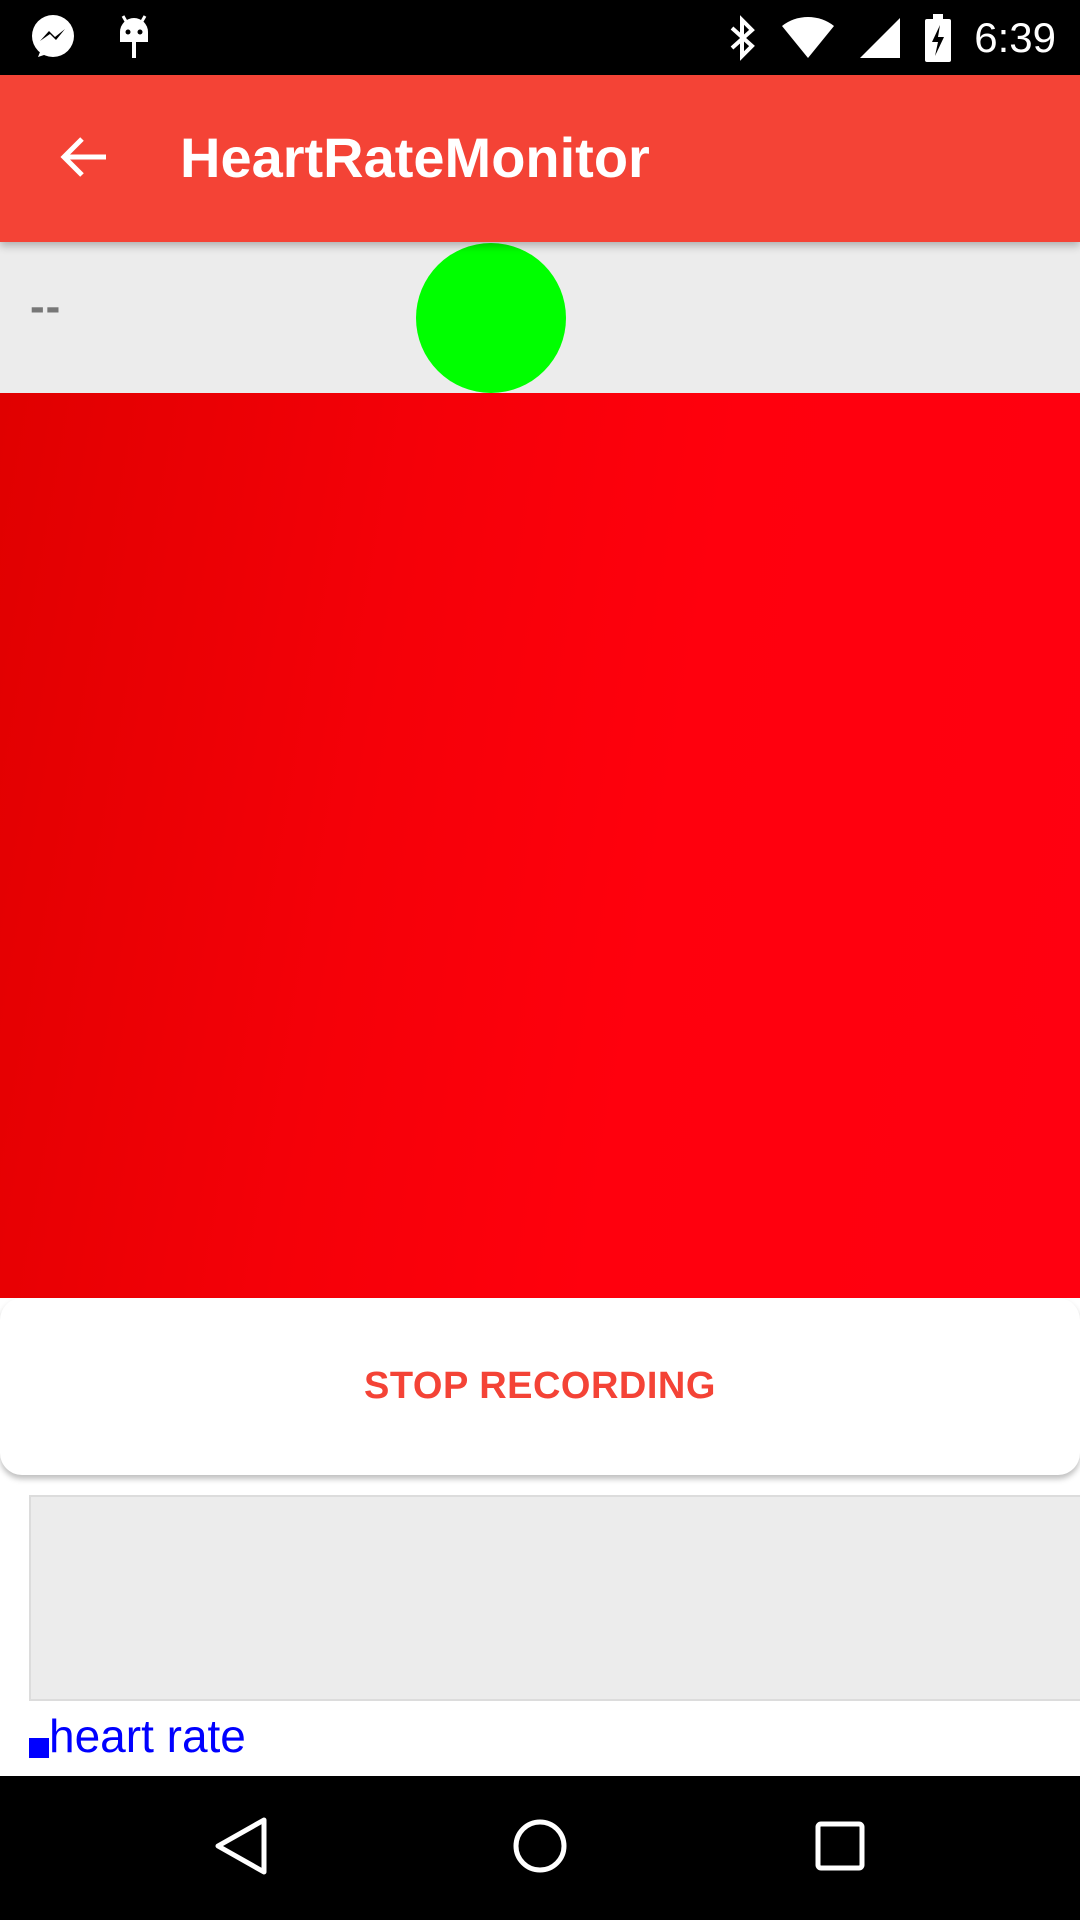 The height and width of the screenshot is (1920, 1080). I want to click on wifi-icon, so click(808, 38).